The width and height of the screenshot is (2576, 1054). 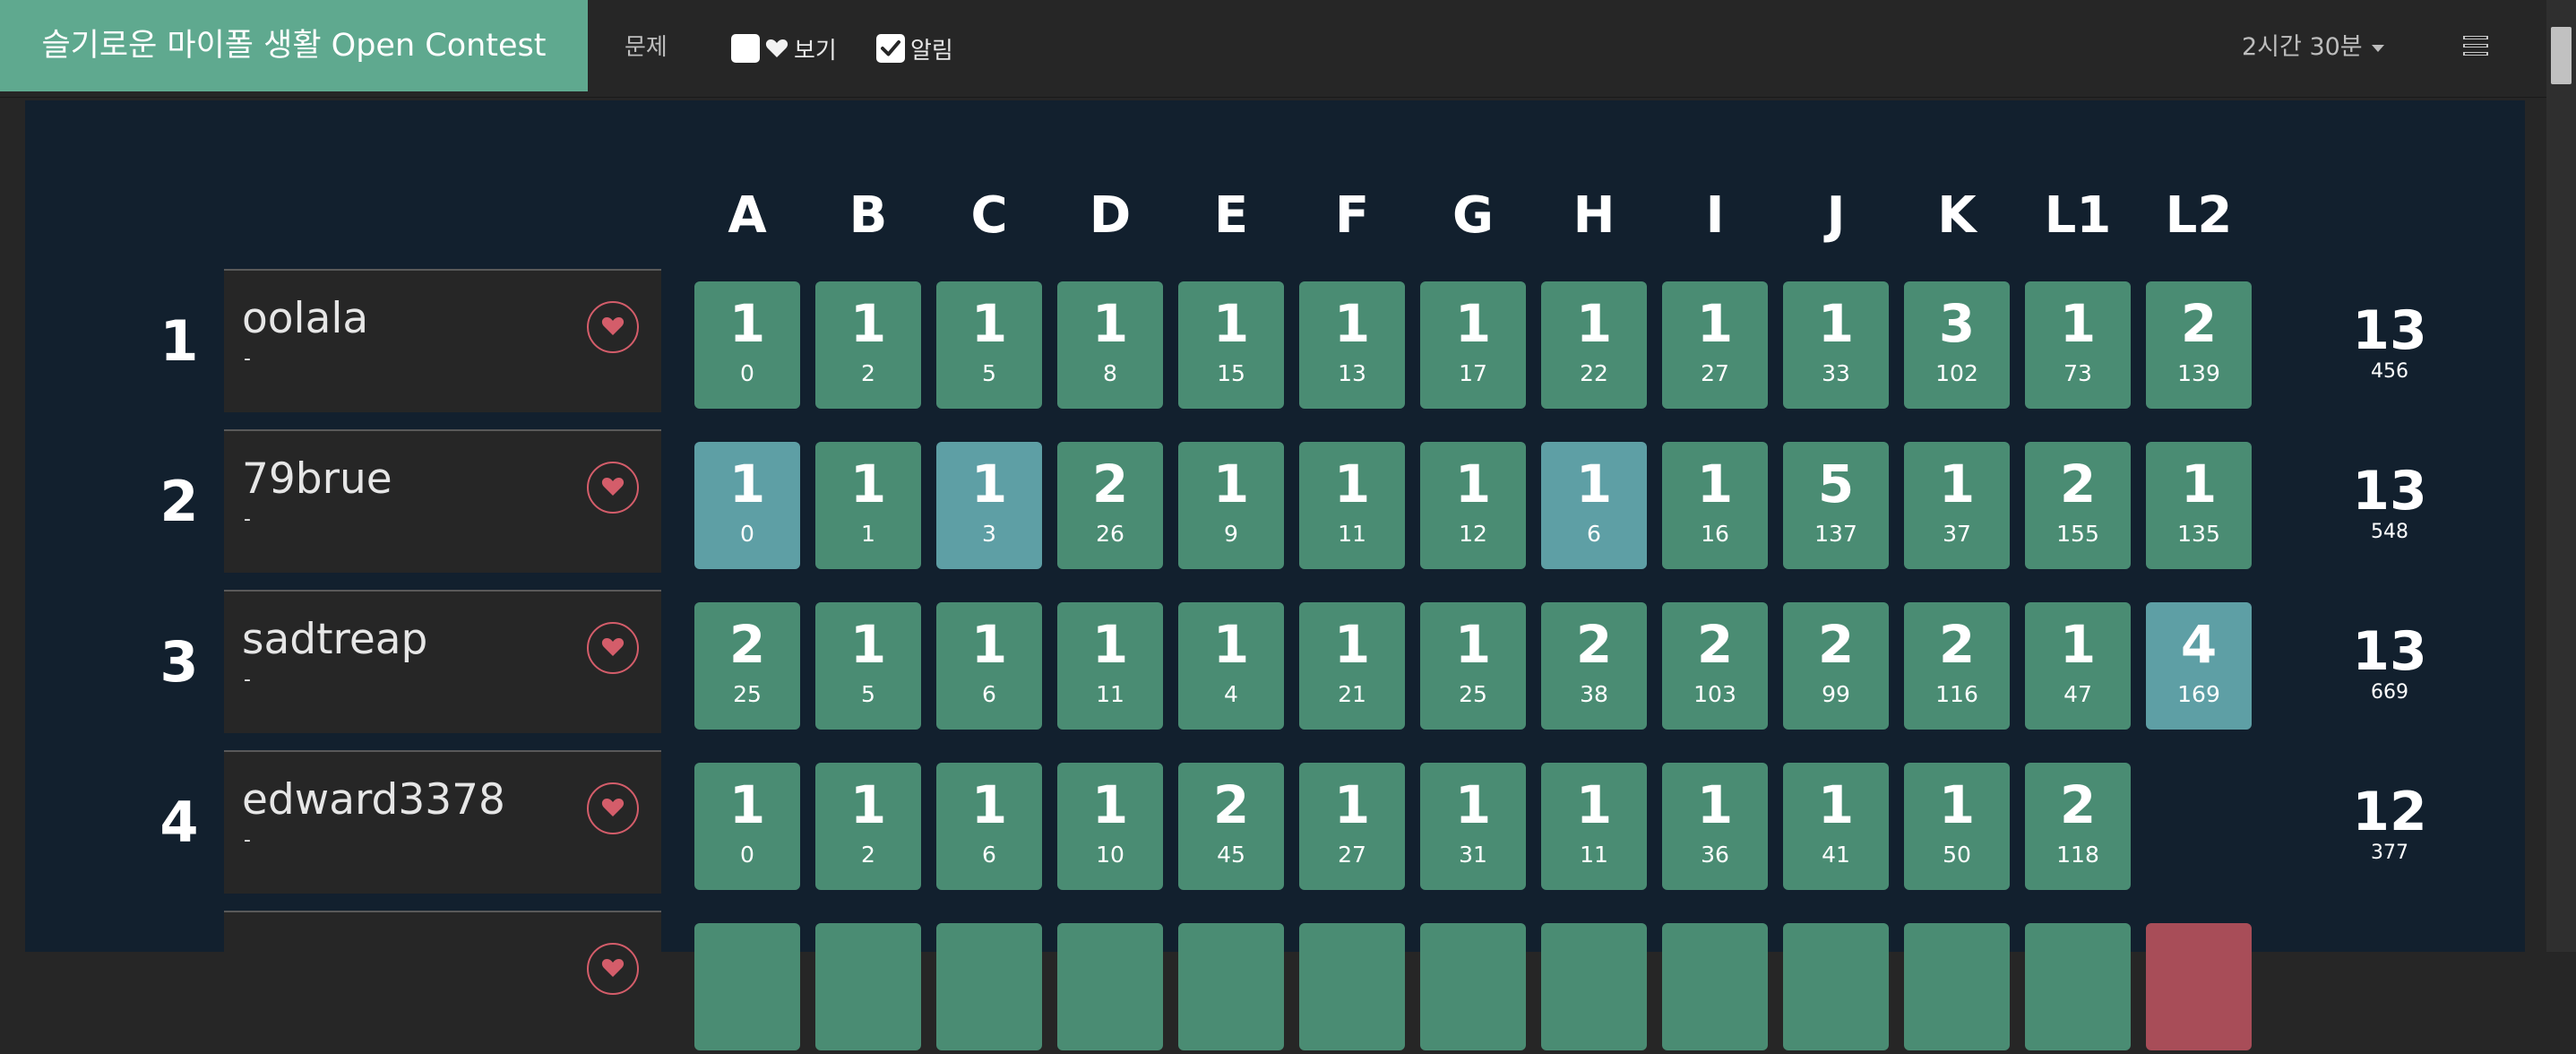 What do you see at coordinates (373, 800) in the screenshot?
I see `user-name: edward3378` at bounding box center [373, 800].